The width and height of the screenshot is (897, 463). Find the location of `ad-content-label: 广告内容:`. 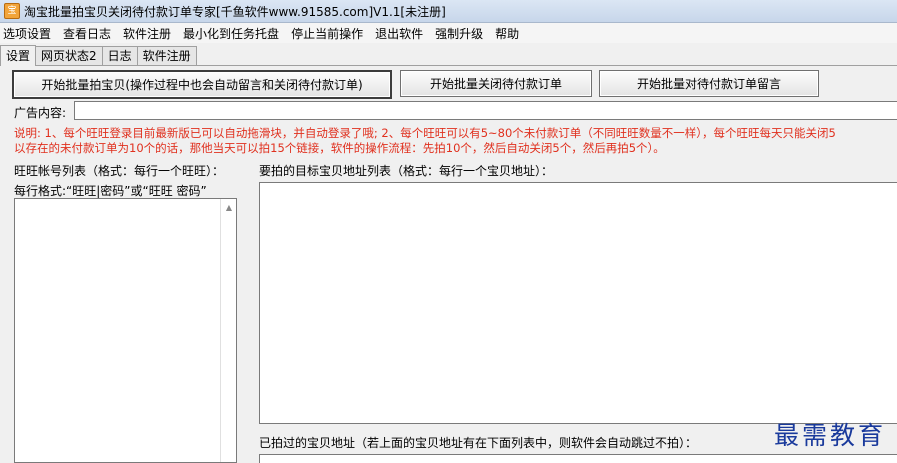

ad-content-label: 广告内容: is located at coordinates (40, 113).